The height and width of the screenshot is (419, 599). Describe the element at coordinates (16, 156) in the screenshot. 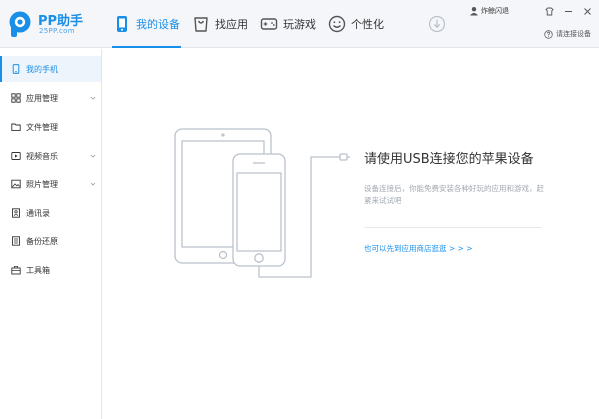

I see `video-icon` at that location.